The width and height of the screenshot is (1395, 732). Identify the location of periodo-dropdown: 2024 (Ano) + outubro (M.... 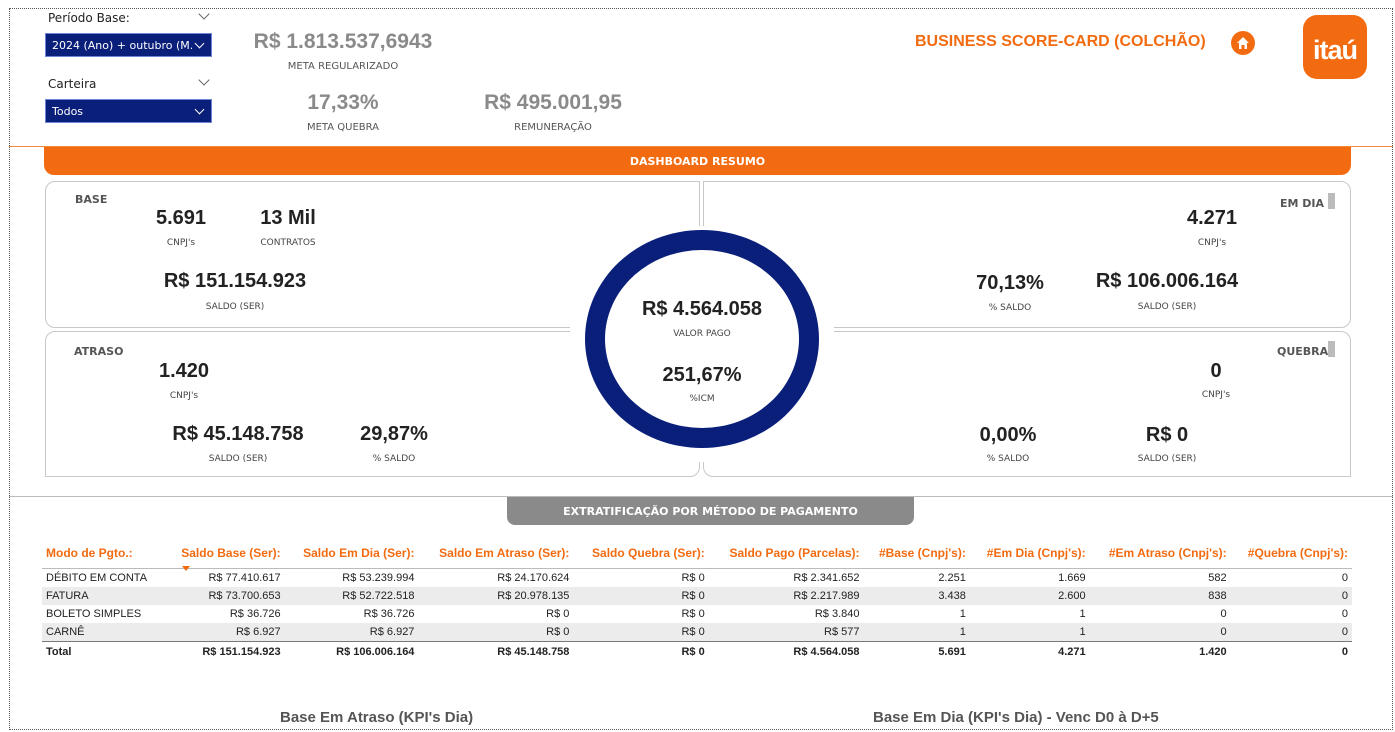
(128, 45).